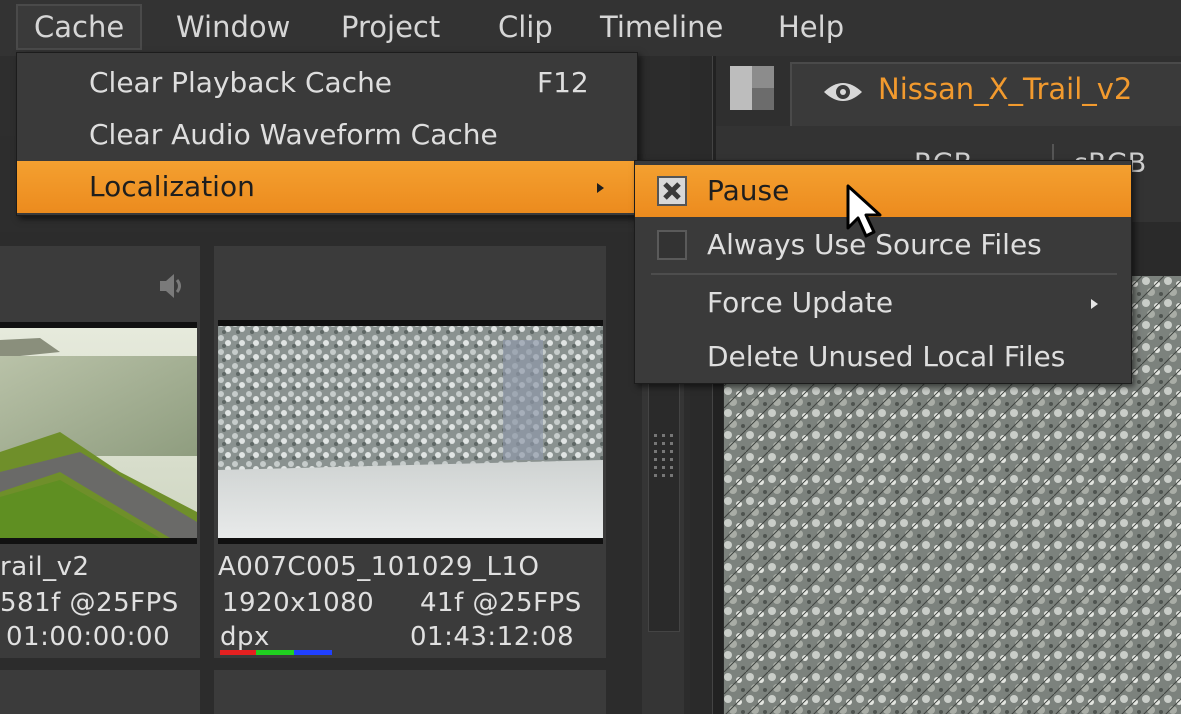 The height and width of the screenshot is (714, 1181). Describe the element at coordinates (811, 27) in the screenshot. I see `menu-help: Help` at that location.